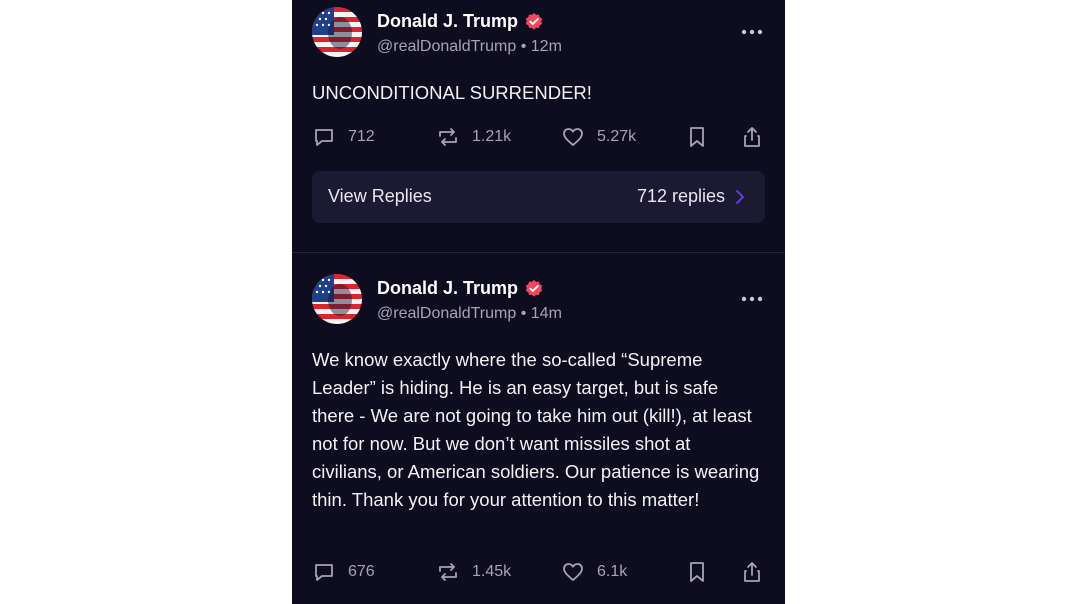 This screenshot has width=1076, height=604. Describe the element at coordinates (680, 196) in the screenshot. I see `replies-count: 712 replies` at that location.